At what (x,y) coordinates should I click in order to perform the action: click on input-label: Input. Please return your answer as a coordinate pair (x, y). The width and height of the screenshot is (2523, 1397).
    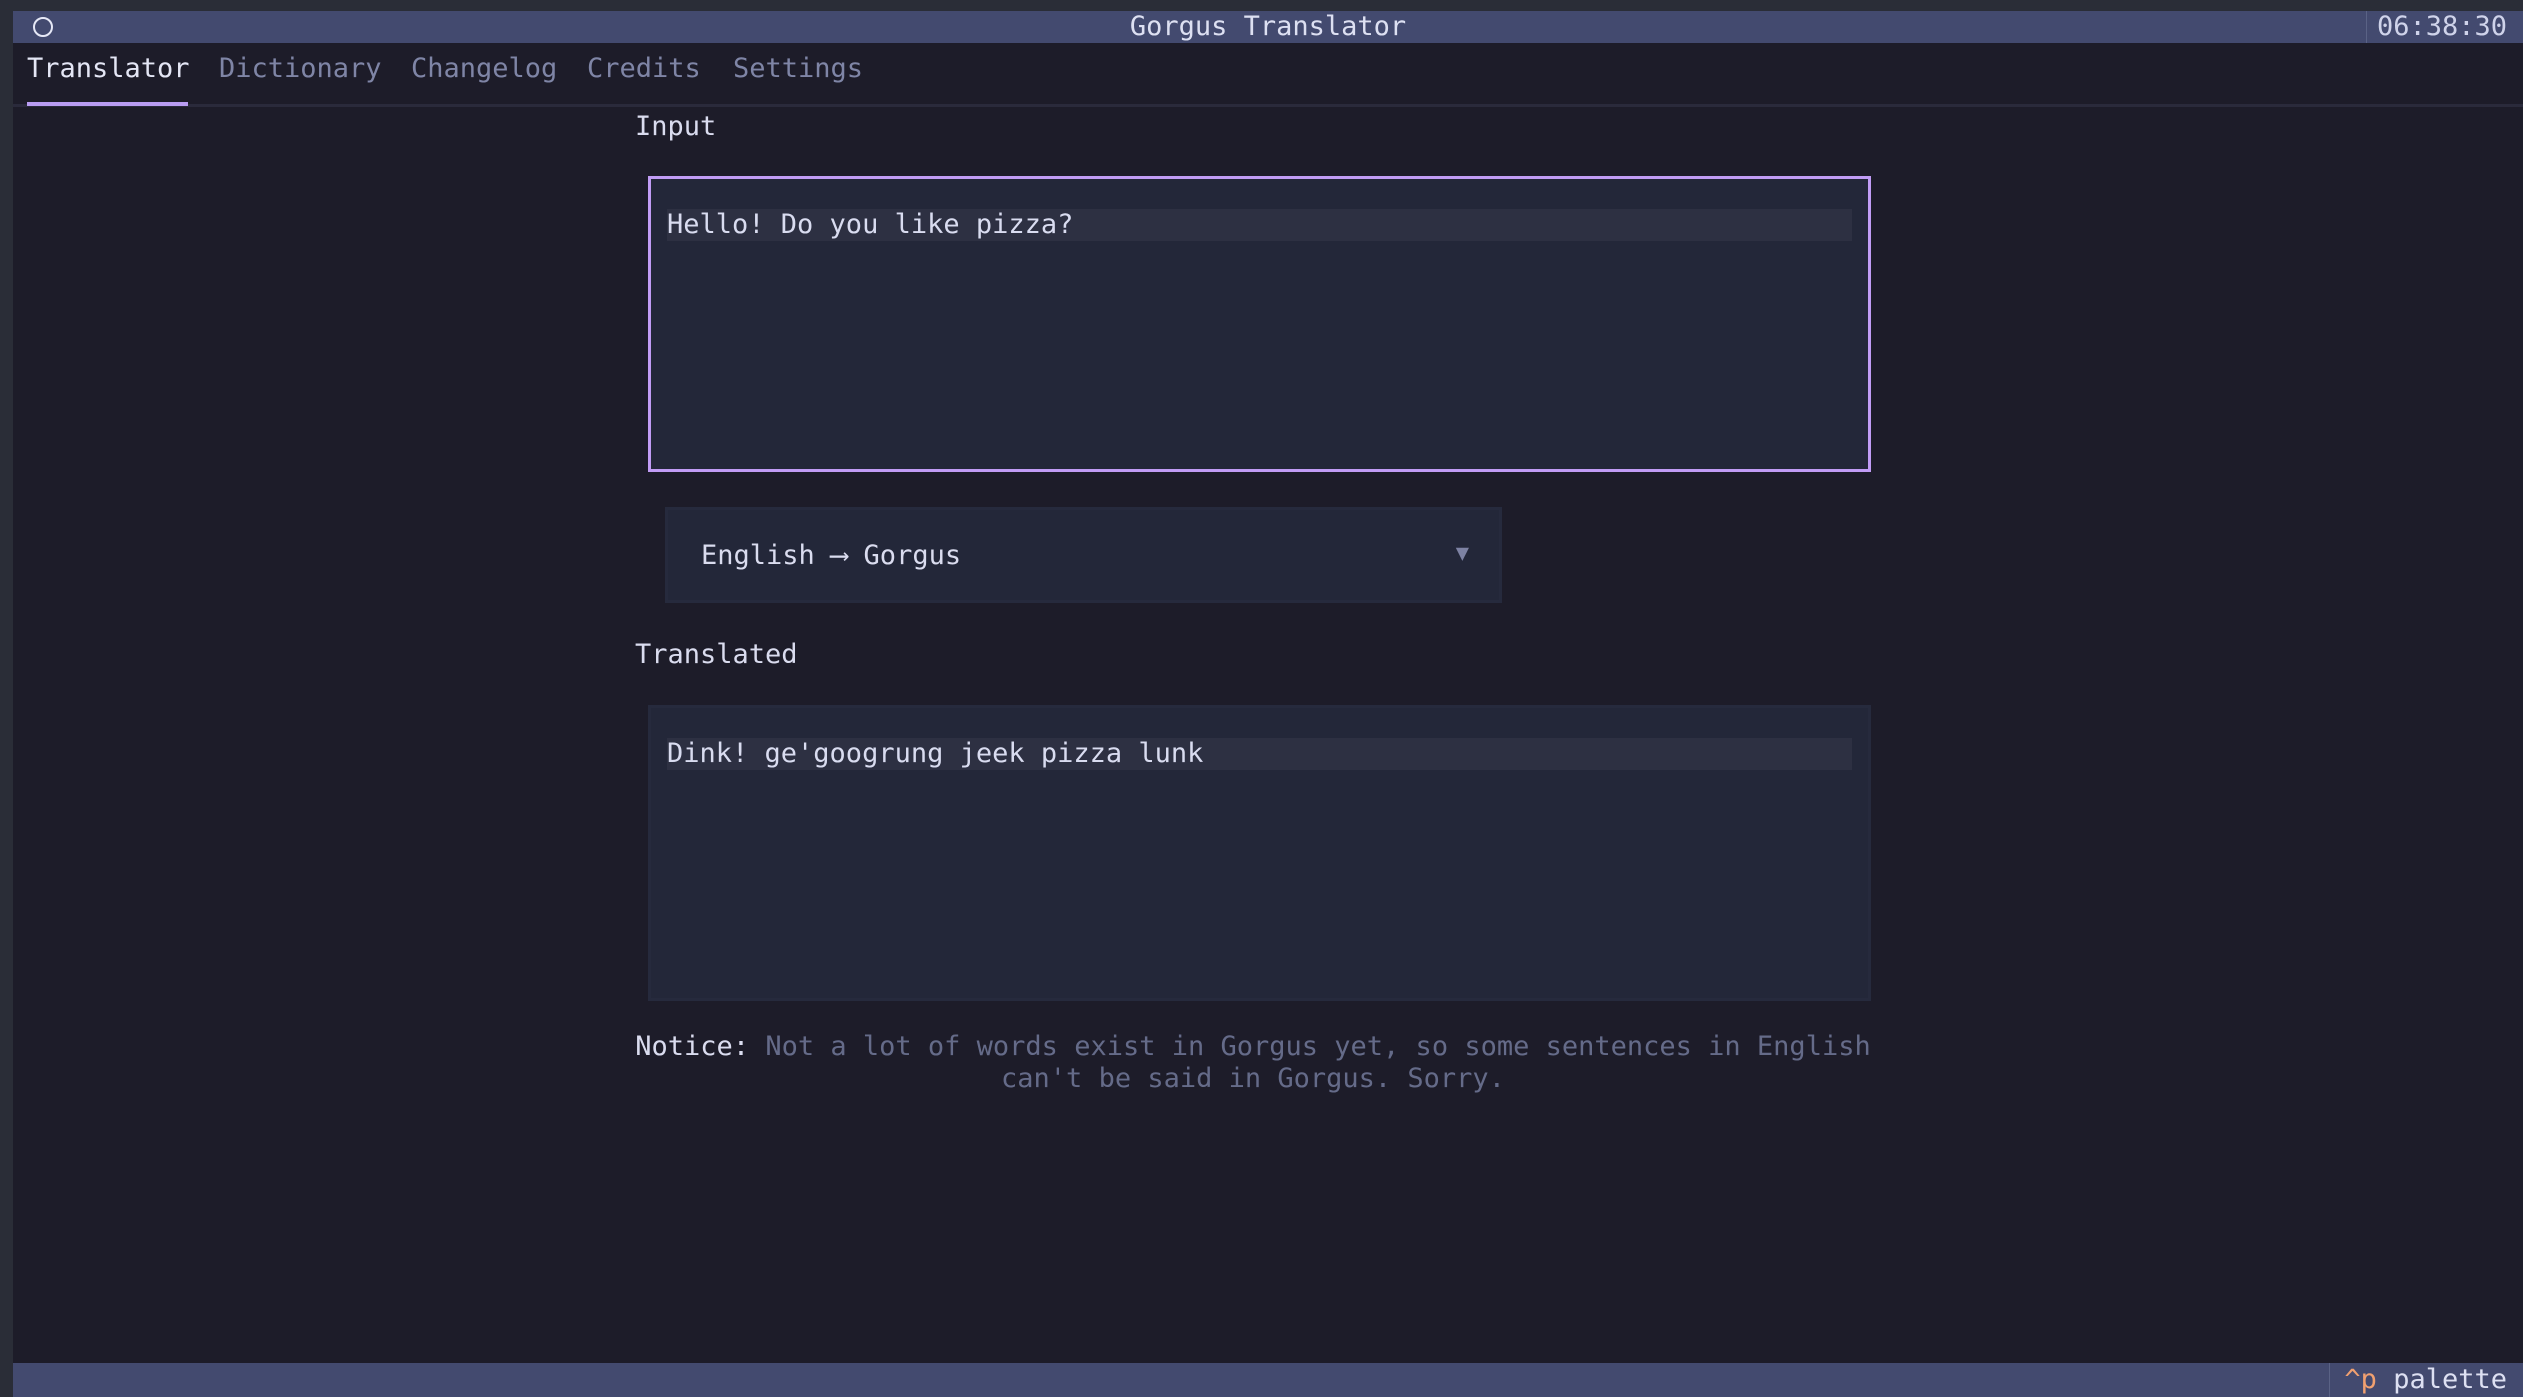
    Looking at the image, I should click on (676, 126).